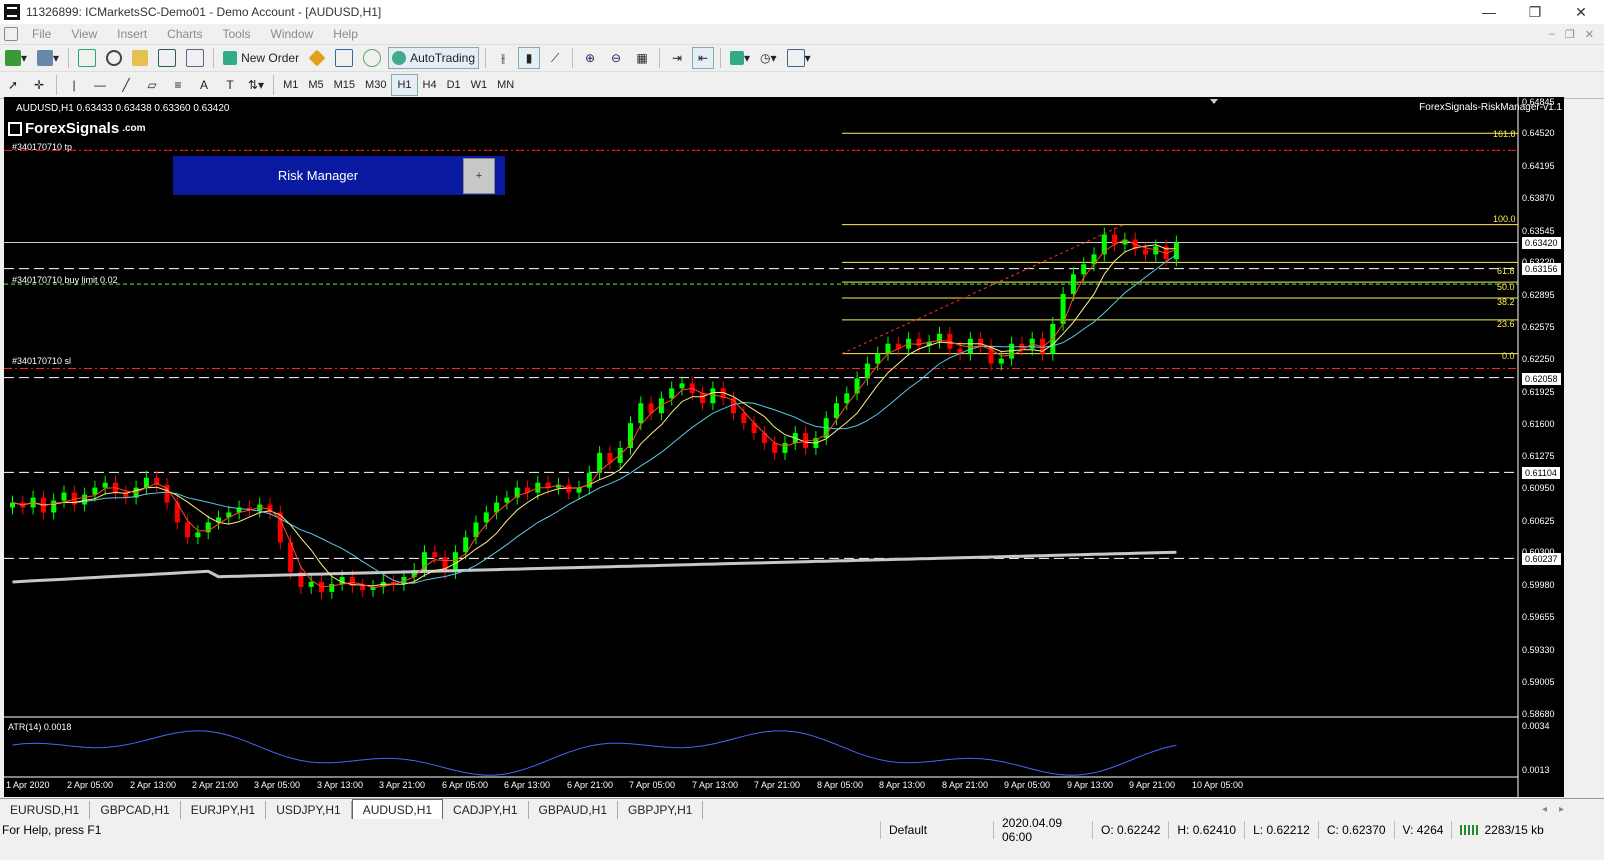  Describe the element at coordinates (48, 58) in the screenshot. I see `profiles-button: ▾` at that location.